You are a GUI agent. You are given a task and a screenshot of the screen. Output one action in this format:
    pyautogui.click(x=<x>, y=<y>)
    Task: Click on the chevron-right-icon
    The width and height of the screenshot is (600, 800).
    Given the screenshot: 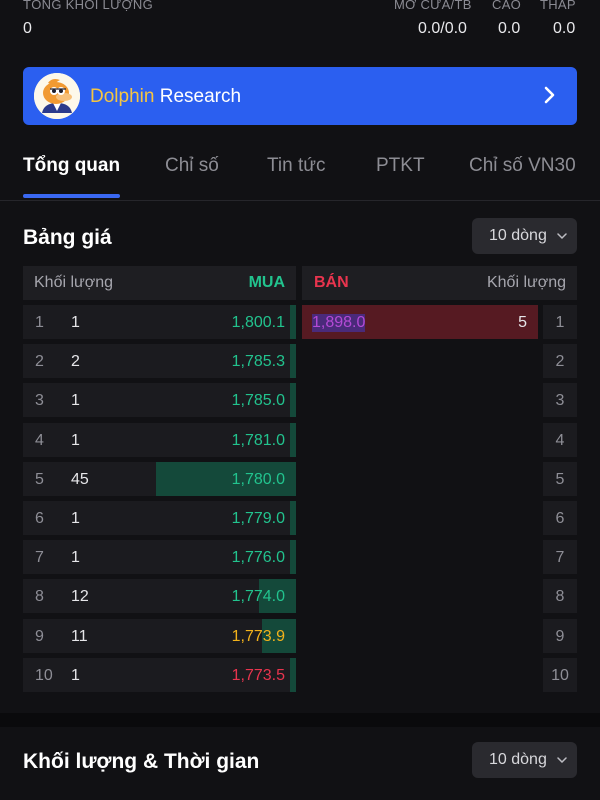 What is the action you would take?
    pyautogui.click(x=549, y=95)
    